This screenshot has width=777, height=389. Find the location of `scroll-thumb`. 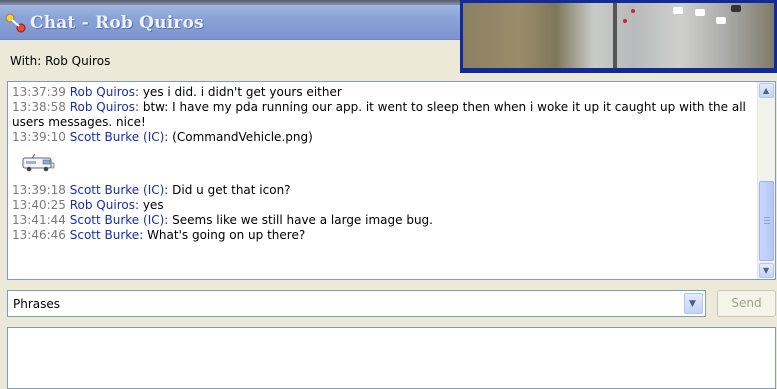

scroll-thumb is located at coordinates (766, 221).